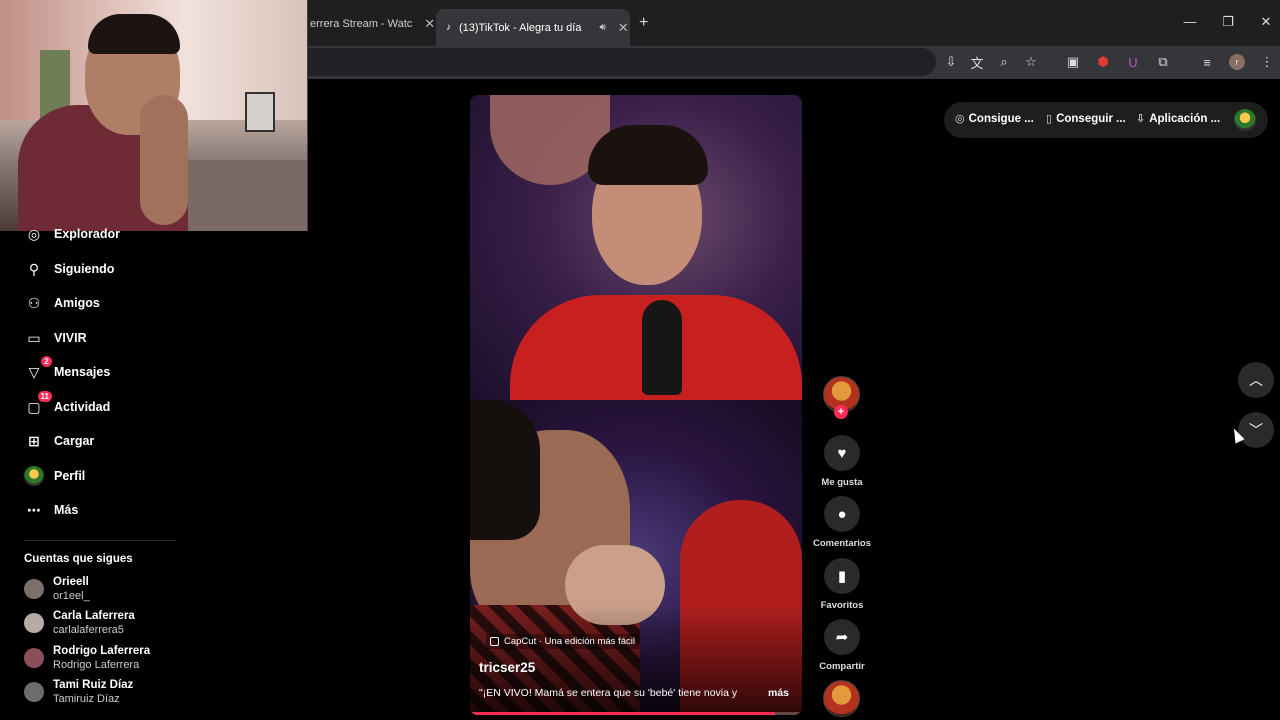  I want to click on sidebar-item-mas: ⋯ Más, so click(51, 510).